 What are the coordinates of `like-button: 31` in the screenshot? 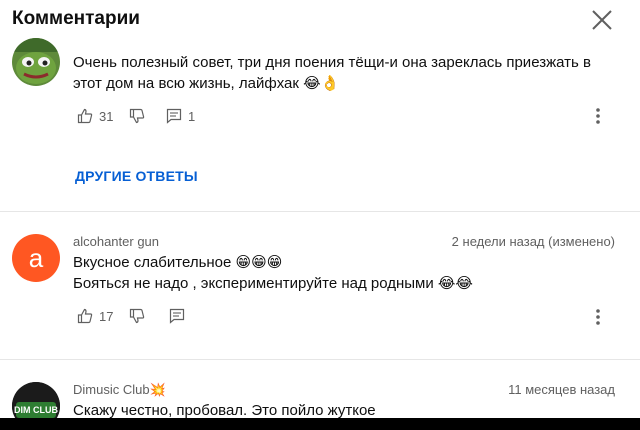 It's located at (95, 116).